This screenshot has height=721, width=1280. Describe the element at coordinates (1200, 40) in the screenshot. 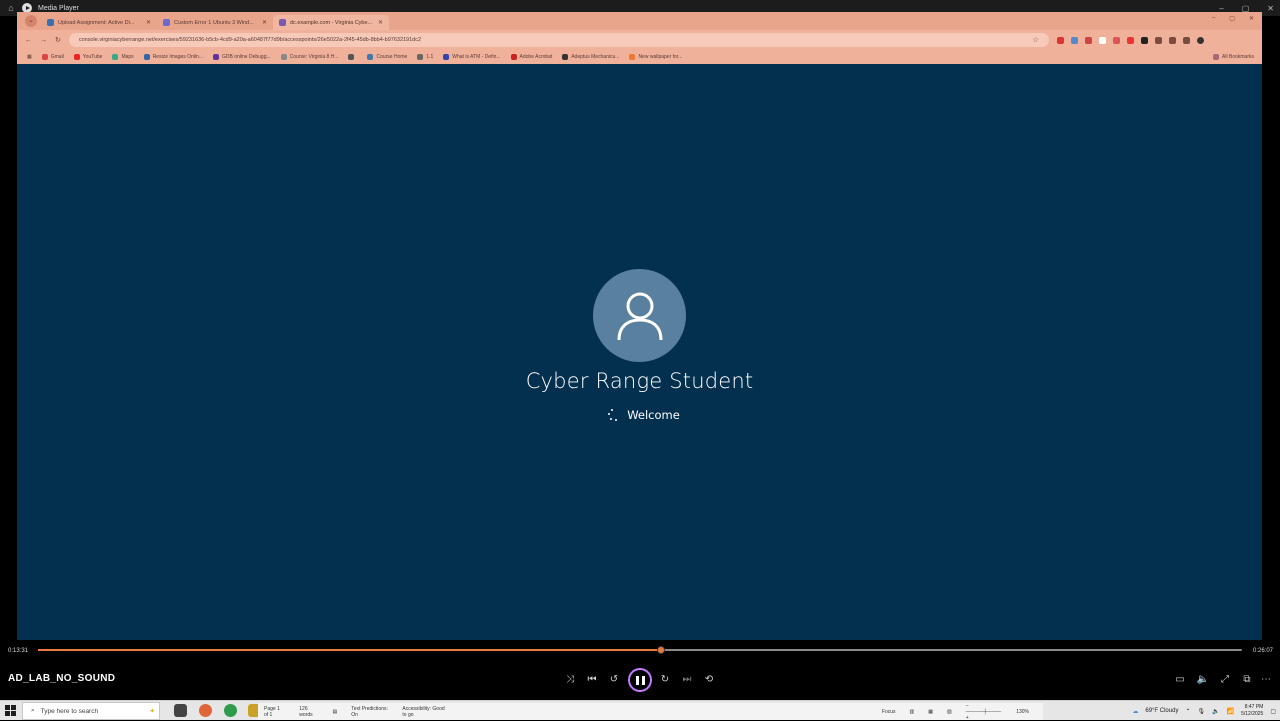

I see `profile-icon` at that location.